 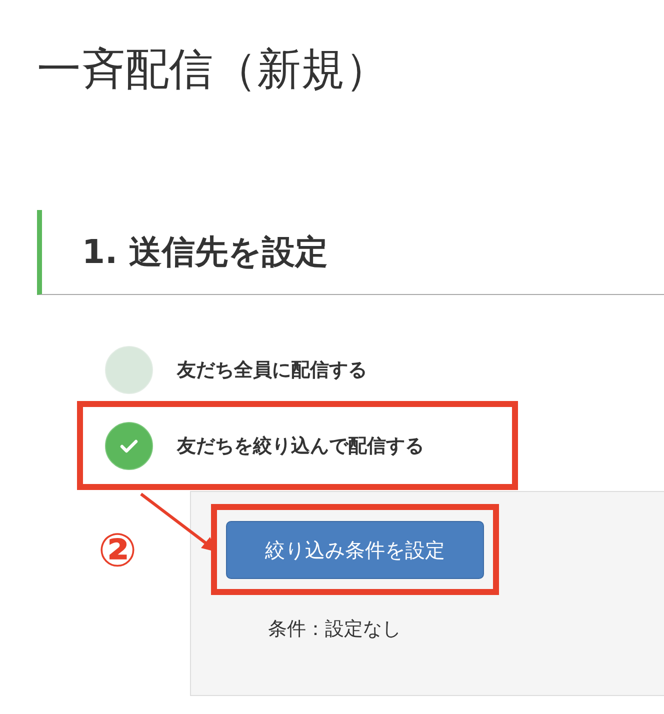 What do you see at coordinates (300, 446) in the screenshot?
I see `option-label: 友だちを絞り込んで配信する` at bounding box center [300, 446].